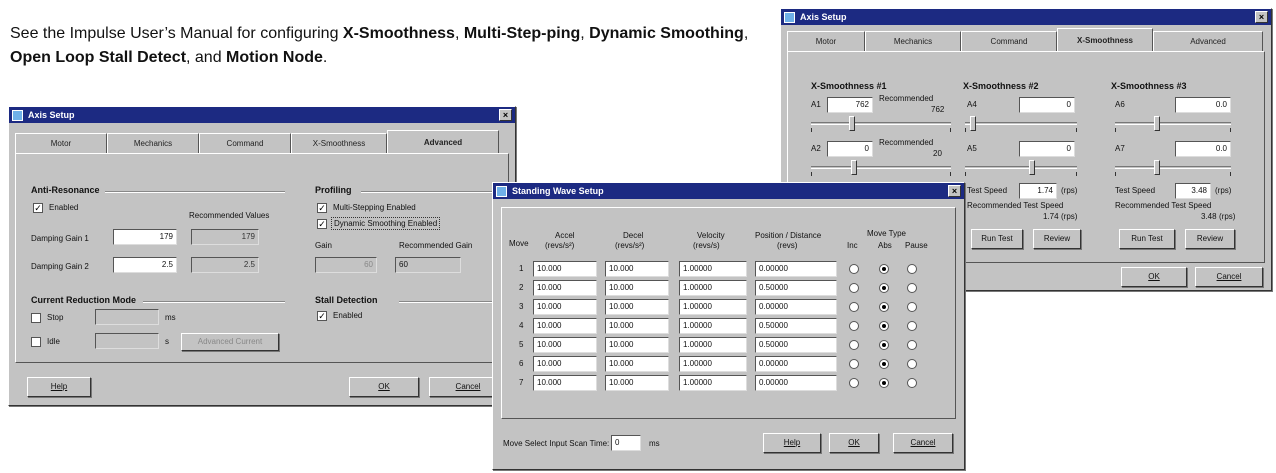 The image size is (1276, 473). What do you see at coordinates (36, 318) in the screenshot?
I see `stop-checkbox` at bounding box center [36, 318].